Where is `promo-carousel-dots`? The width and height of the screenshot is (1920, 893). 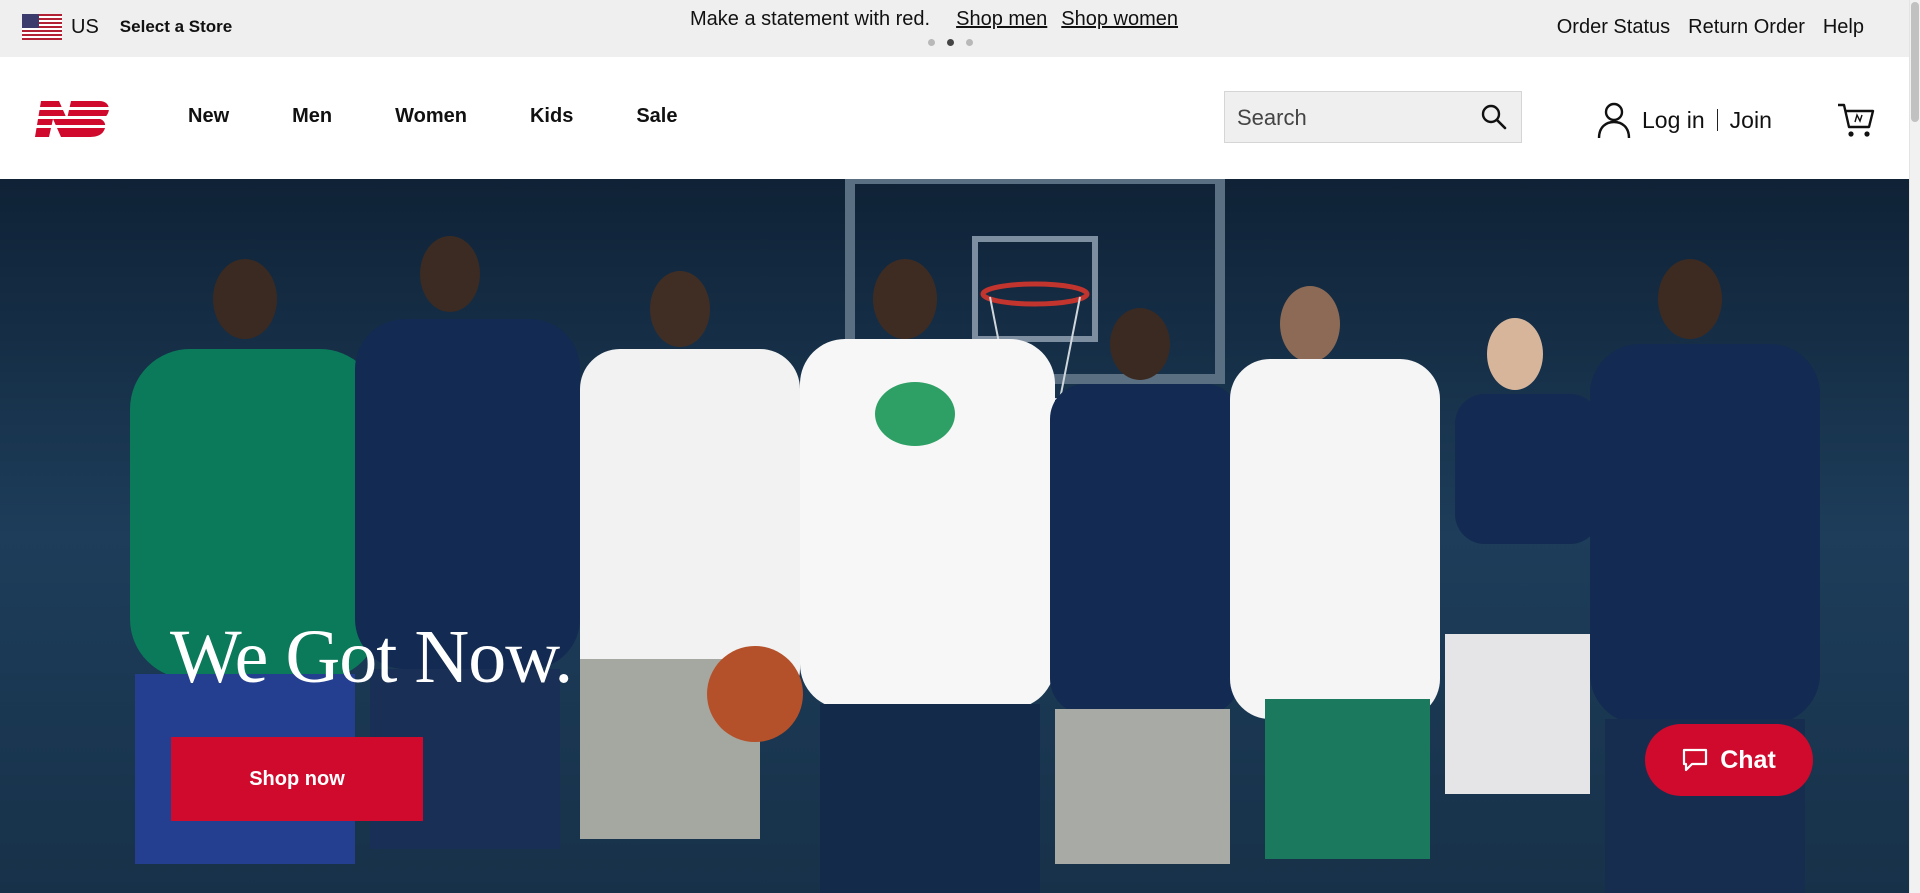
promo-carousel-dots is located at coordinates (950, 42).